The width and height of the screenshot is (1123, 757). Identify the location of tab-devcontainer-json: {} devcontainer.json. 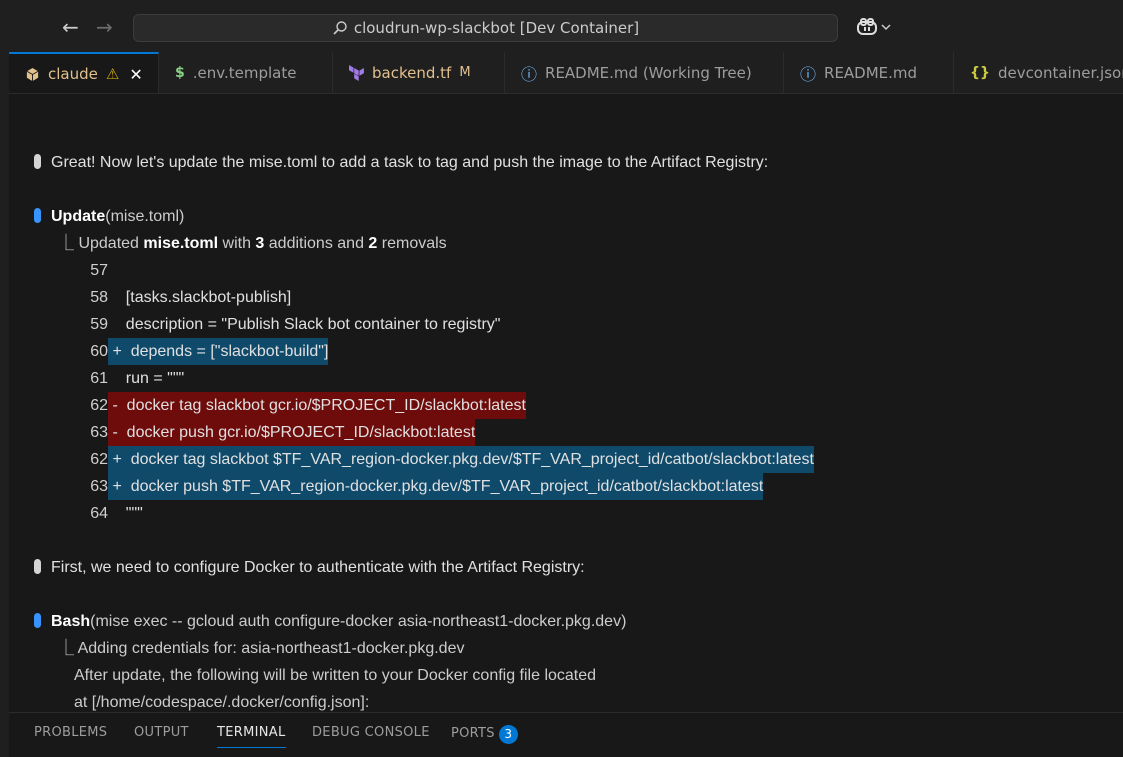
(1038, 72).